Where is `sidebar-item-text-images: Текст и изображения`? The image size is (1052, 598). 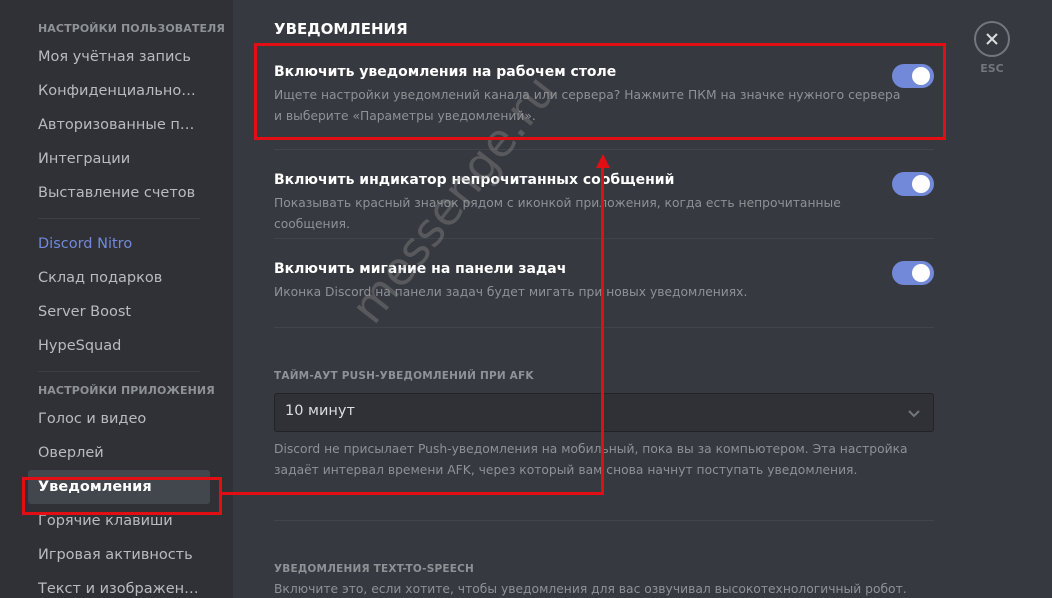
sidebar-item-text-images: Текст и изображения is located at coordinates (119, 585).